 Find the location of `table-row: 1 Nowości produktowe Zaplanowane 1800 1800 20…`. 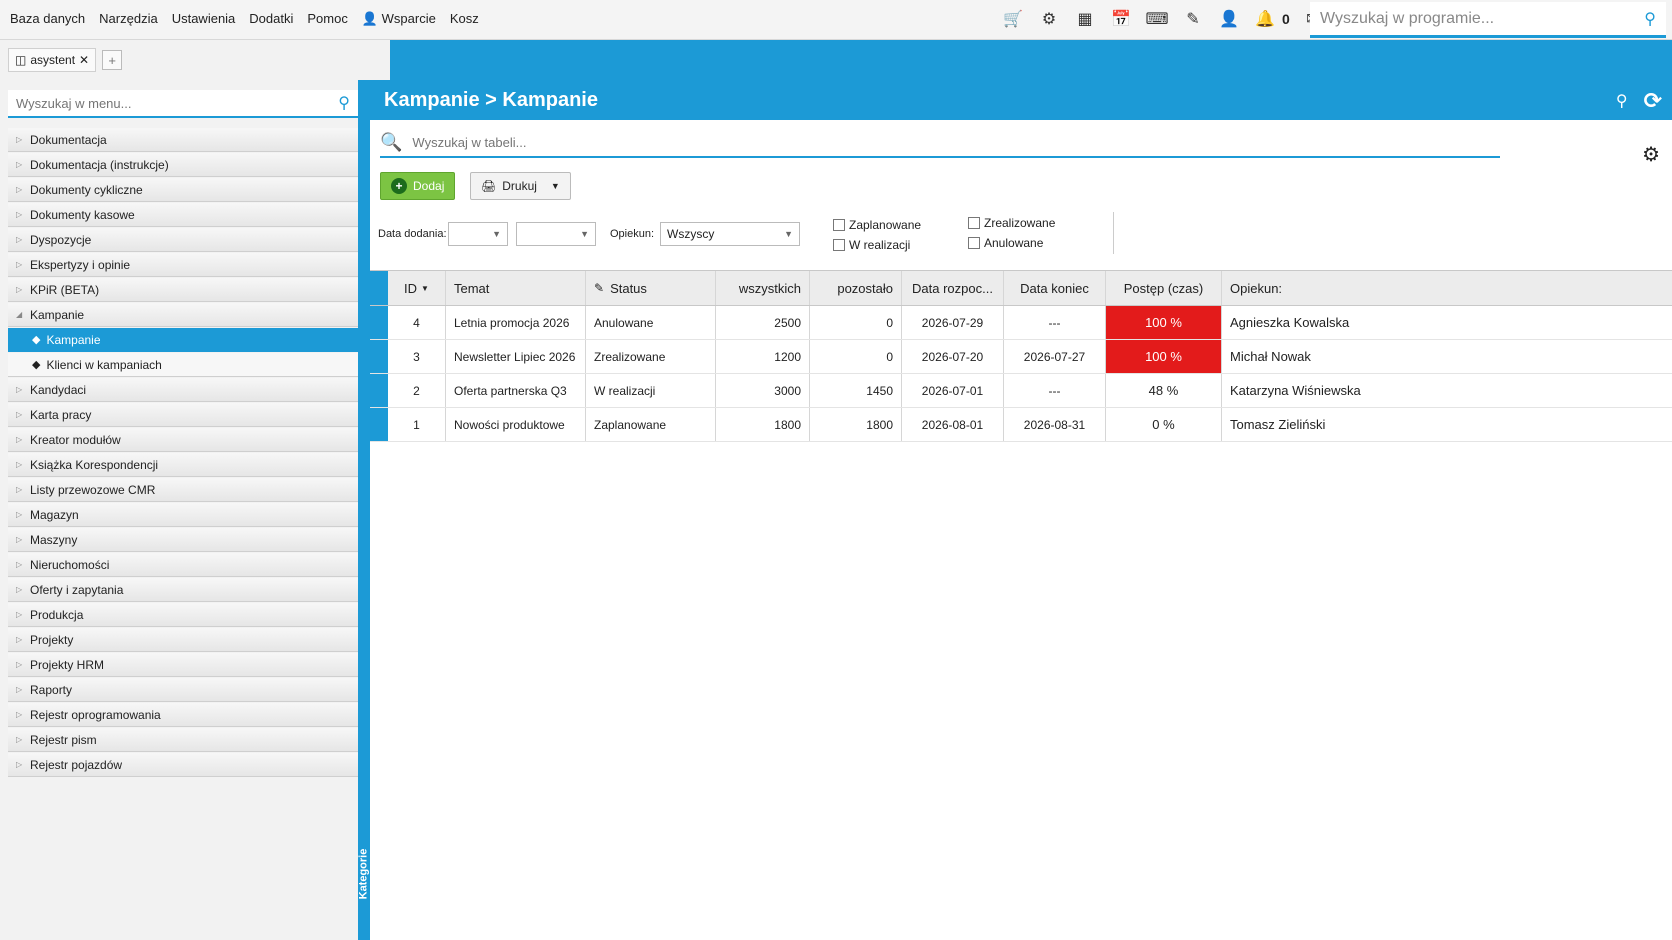

table-row: 1 Nowości produktowe Zaplanowane 1800 1800 20… is located at coordinates (1021, 425).